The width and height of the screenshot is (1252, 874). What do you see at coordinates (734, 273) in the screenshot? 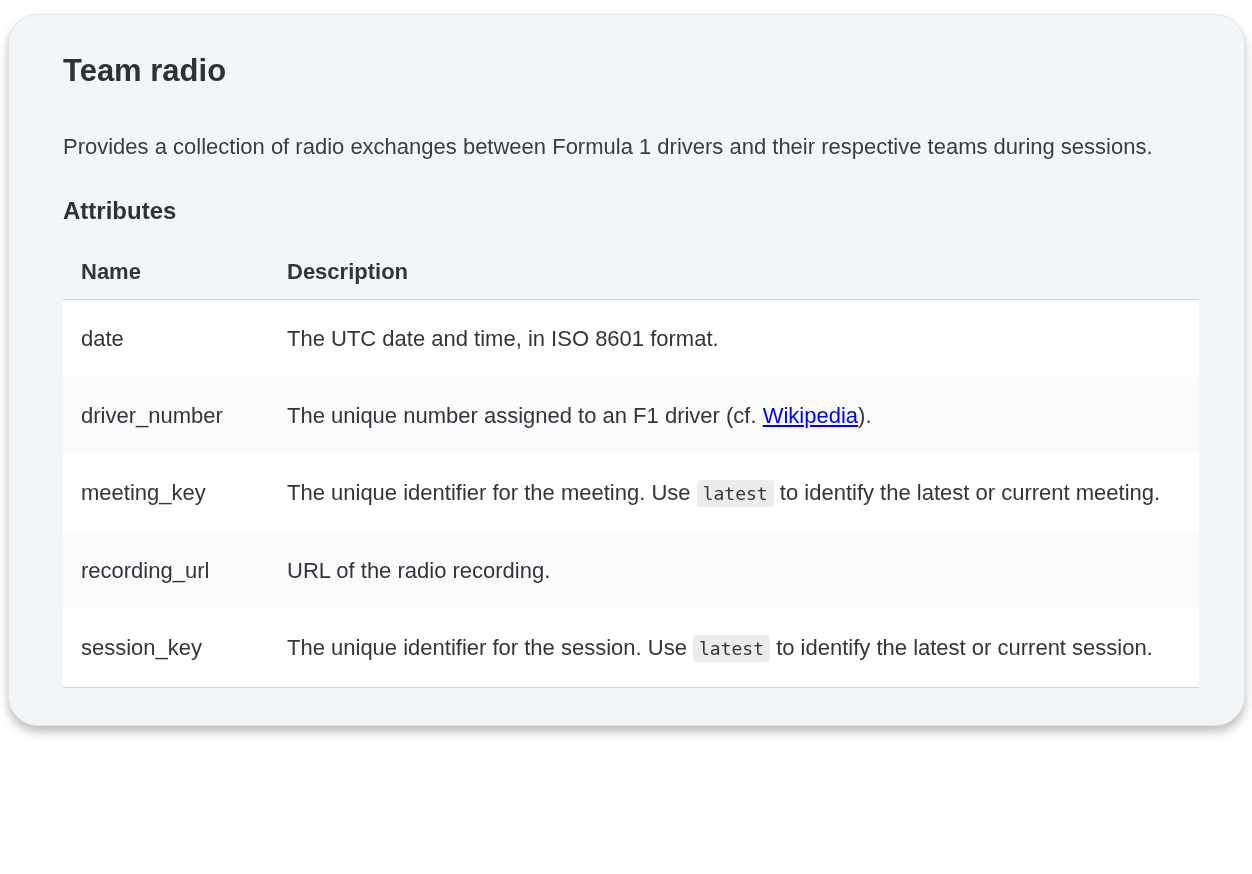
I see `column-header: Description` at bounding box center [734, 273].